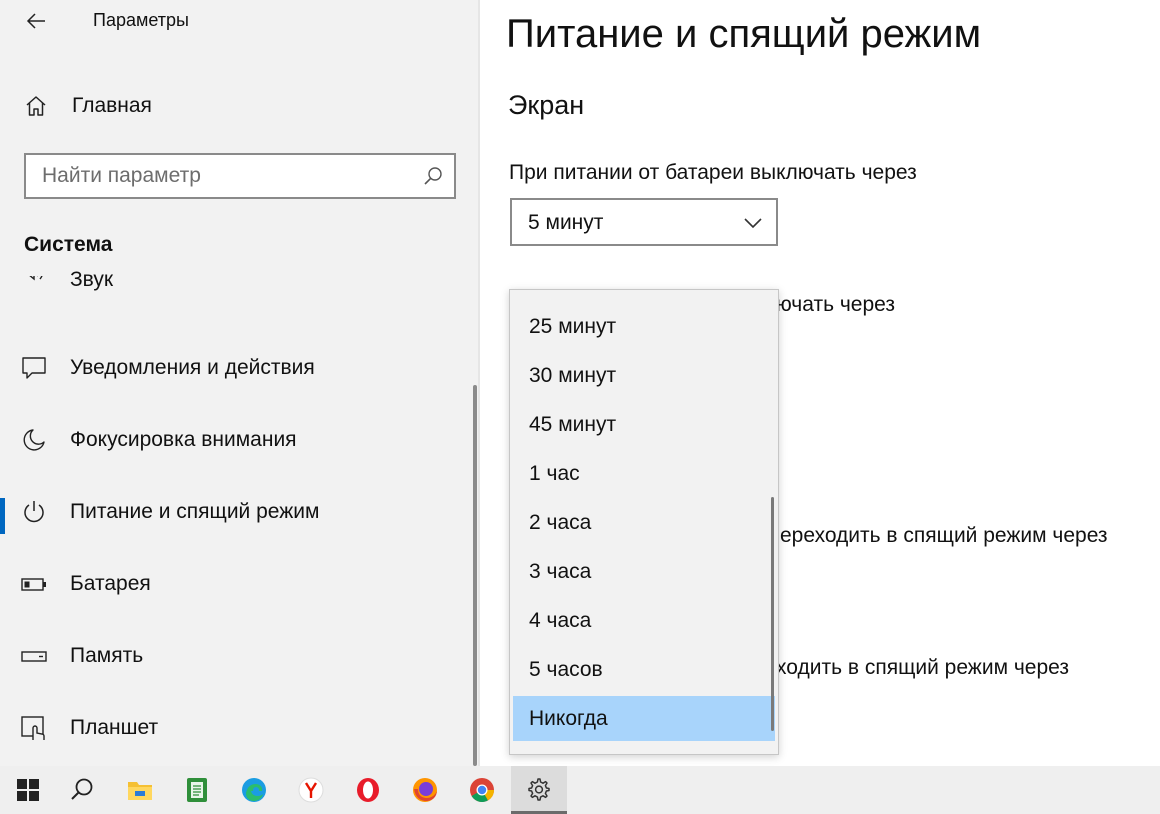 The image size is (1160, 814). What do you see at coordinates (141, 20) in the screenshot?
I see `app-title: Параметры` at bounding box center [141, 20].